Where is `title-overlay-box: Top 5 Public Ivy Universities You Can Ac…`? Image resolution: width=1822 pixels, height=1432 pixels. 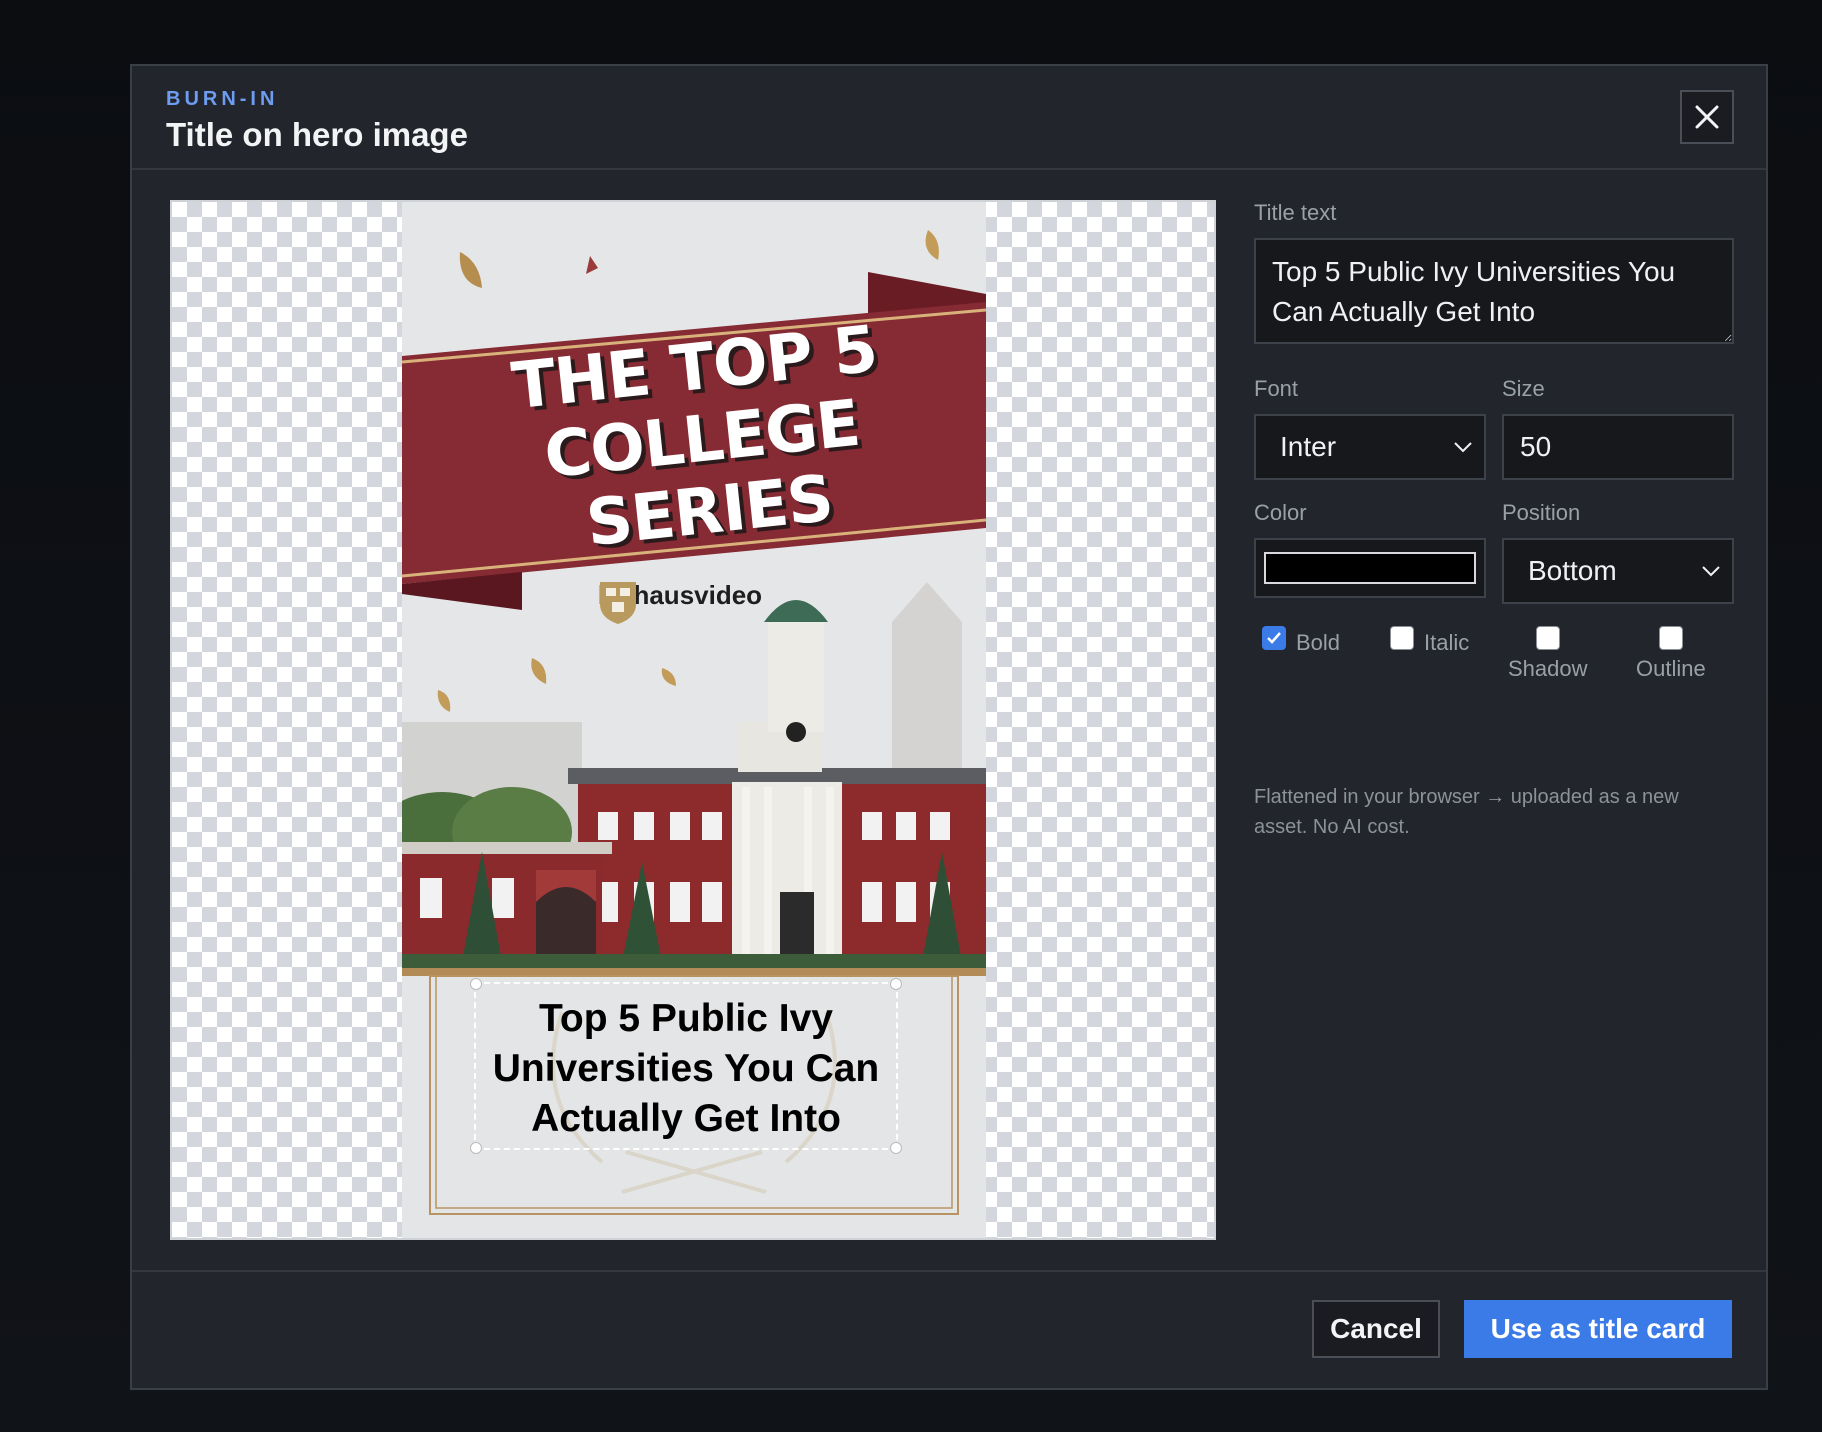
title-overlay-box: Top 5 Public Ivy Universities You Can Ac… is located at coordinates (686, 1066).